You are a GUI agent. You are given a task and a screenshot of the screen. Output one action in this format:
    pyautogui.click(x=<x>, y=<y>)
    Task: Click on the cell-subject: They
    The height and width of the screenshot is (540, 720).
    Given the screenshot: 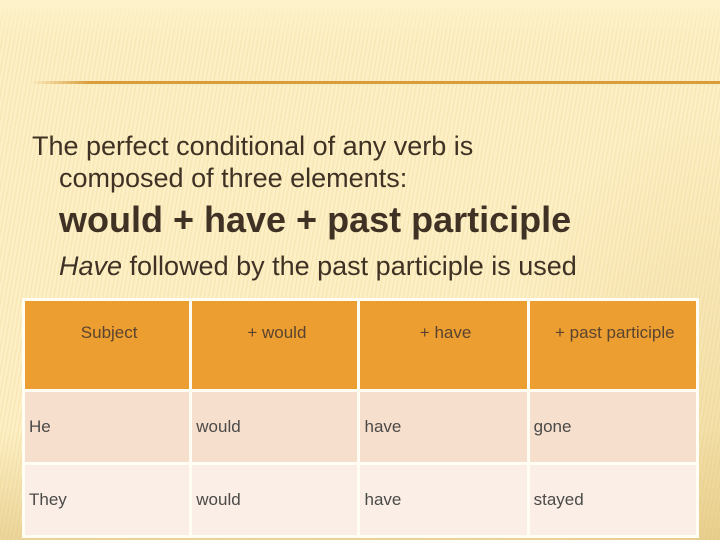 What is the action you would take?
    pyautogui.click(x=107, y=500)
    